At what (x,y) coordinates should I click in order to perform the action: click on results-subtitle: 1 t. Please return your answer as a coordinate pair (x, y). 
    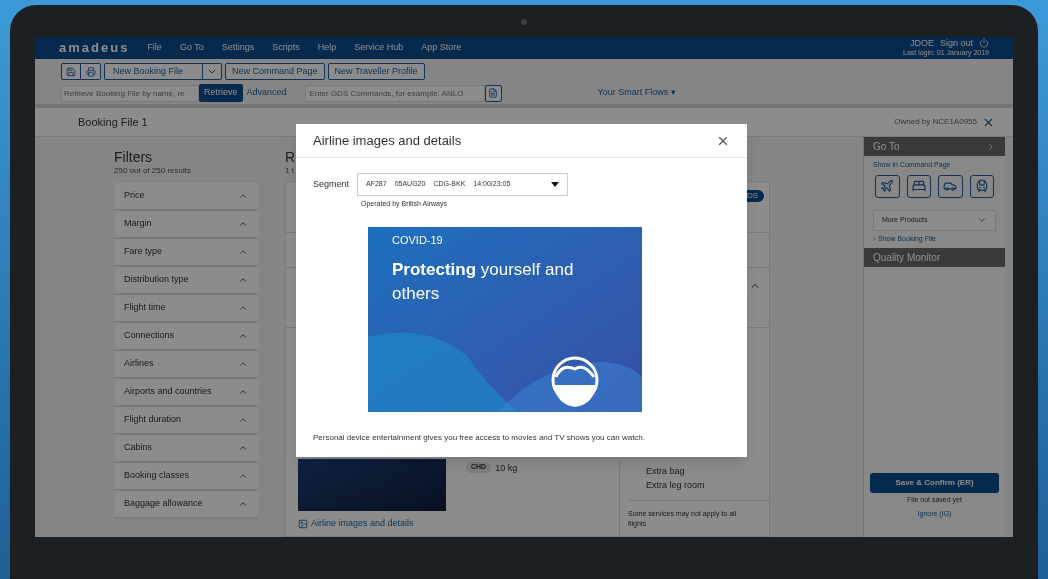
    Looking at the image, I should click on (290, 171).